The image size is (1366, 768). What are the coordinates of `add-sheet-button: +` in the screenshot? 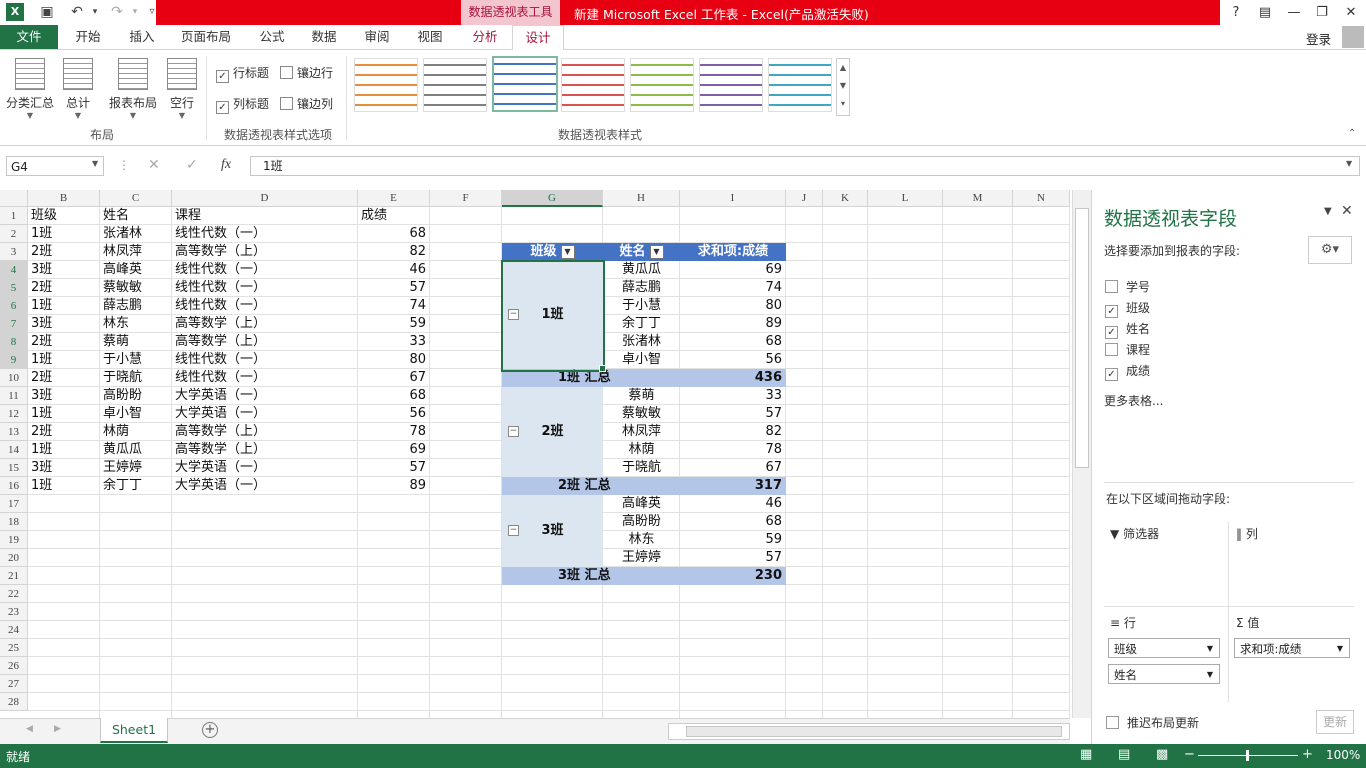 It's located at (210, 730).